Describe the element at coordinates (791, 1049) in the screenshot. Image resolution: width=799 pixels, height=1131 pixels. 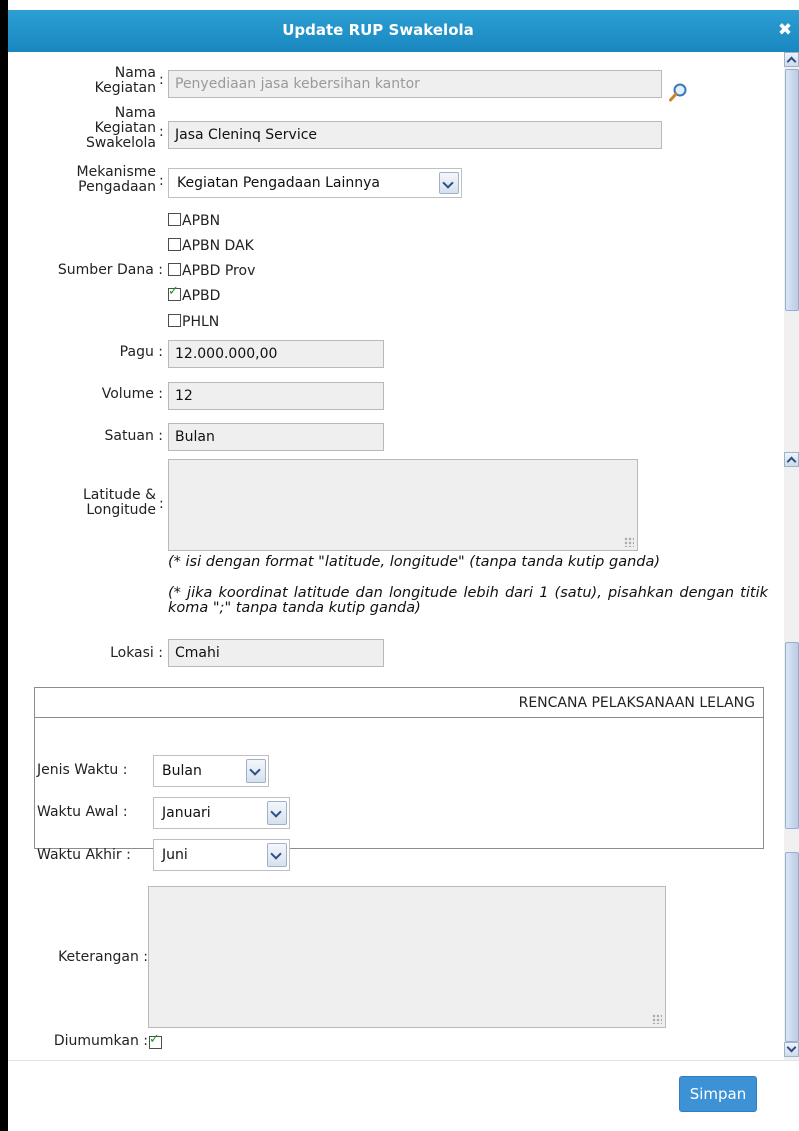
I see `scroll-down-icon` at that location.